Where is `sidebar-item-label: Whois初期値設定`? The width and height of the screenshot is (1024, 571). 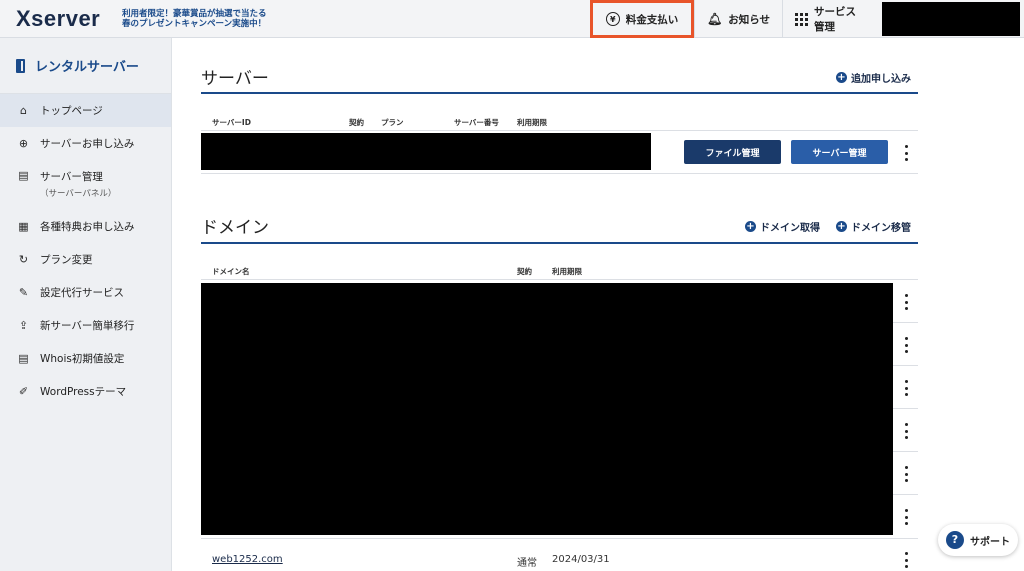 sidebar-item-label: Whois初期値設定 is located at coordinates (82, 359).